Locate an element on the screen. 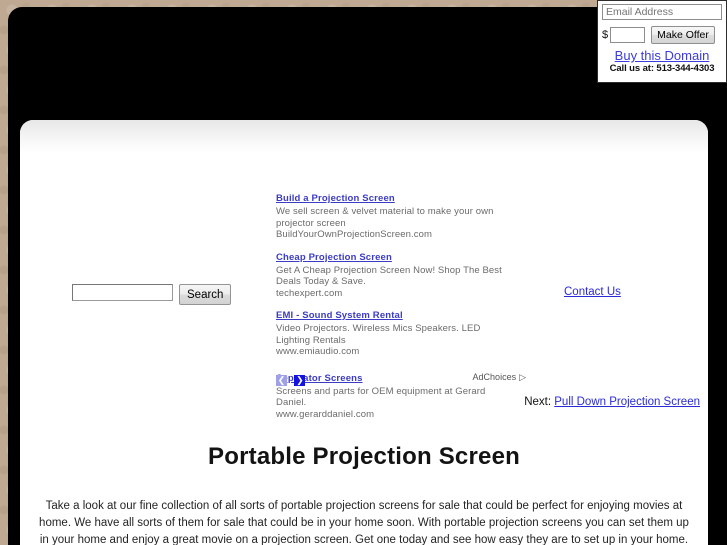 Image resolution: width=727 pixels, height=545 pixels. contact-us-link: Contact Us is located at coordinates (592, 292).